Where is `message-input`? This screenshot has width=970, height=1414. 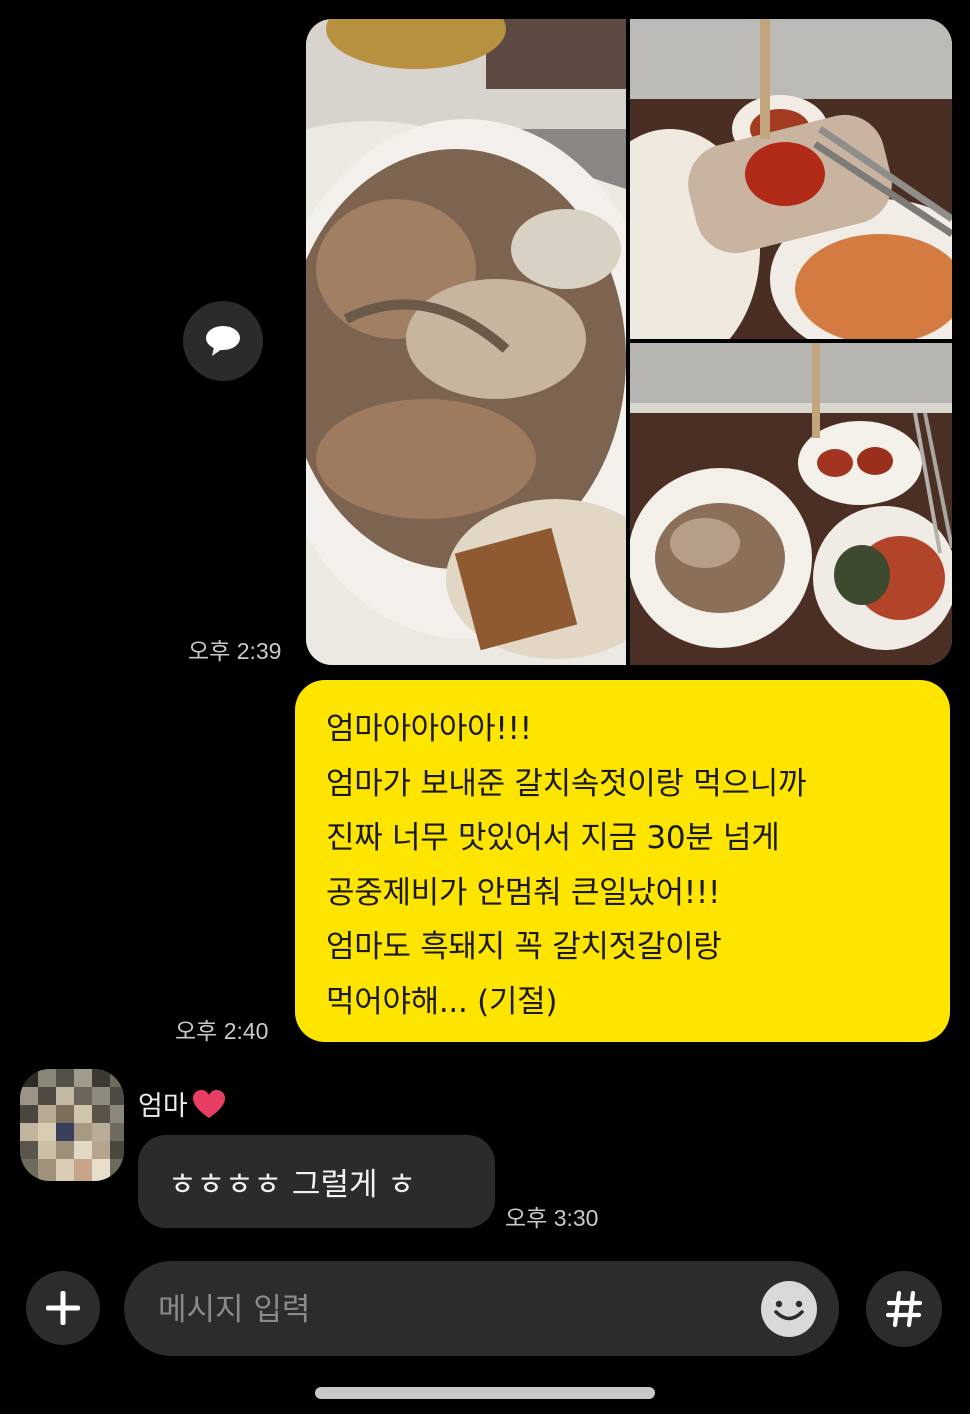 message-input is located at coordinates (458, 1309).